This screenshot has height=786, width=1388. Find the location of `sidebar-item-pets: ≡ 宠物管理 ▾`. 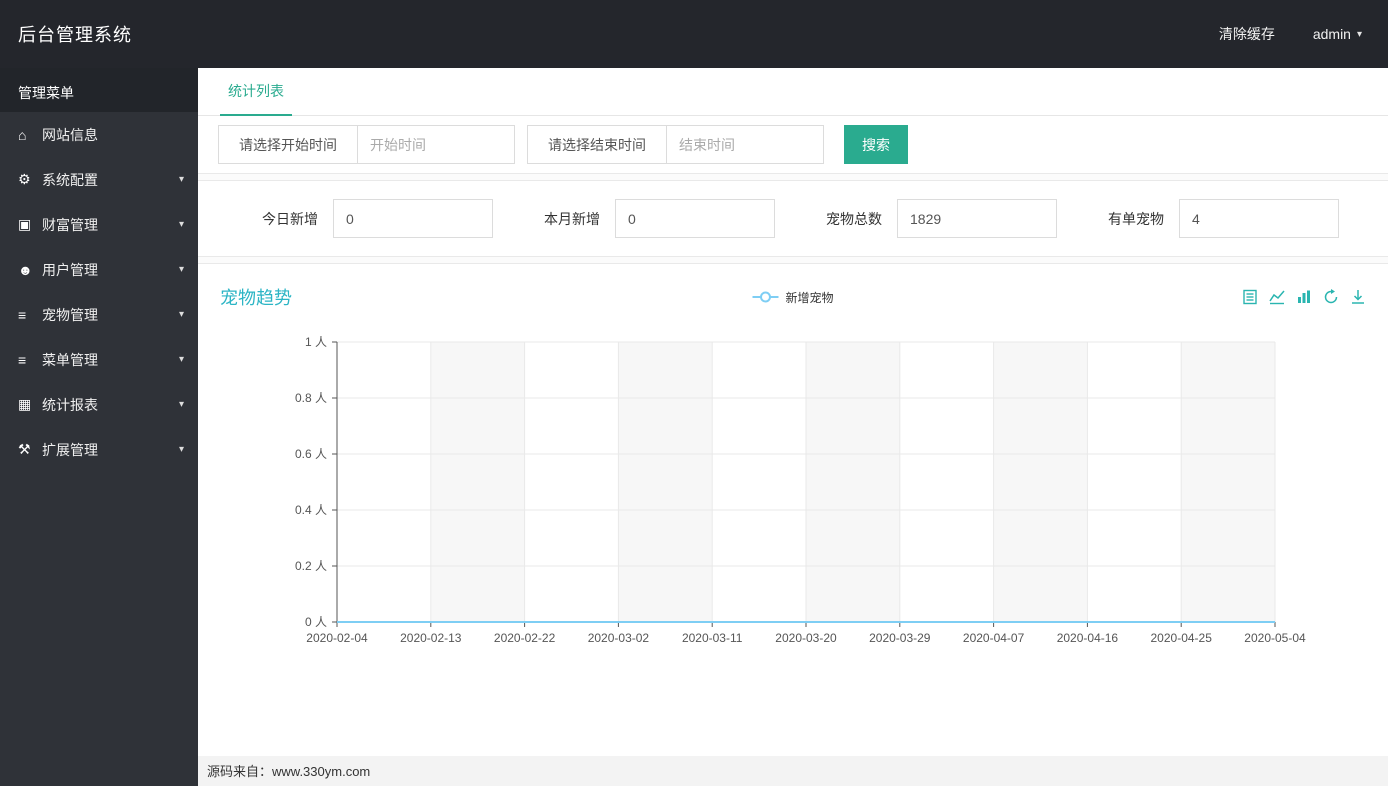

sidebar-item-pets: ≡ 宠物管理 ▾ is located at coordinates (99, 314).